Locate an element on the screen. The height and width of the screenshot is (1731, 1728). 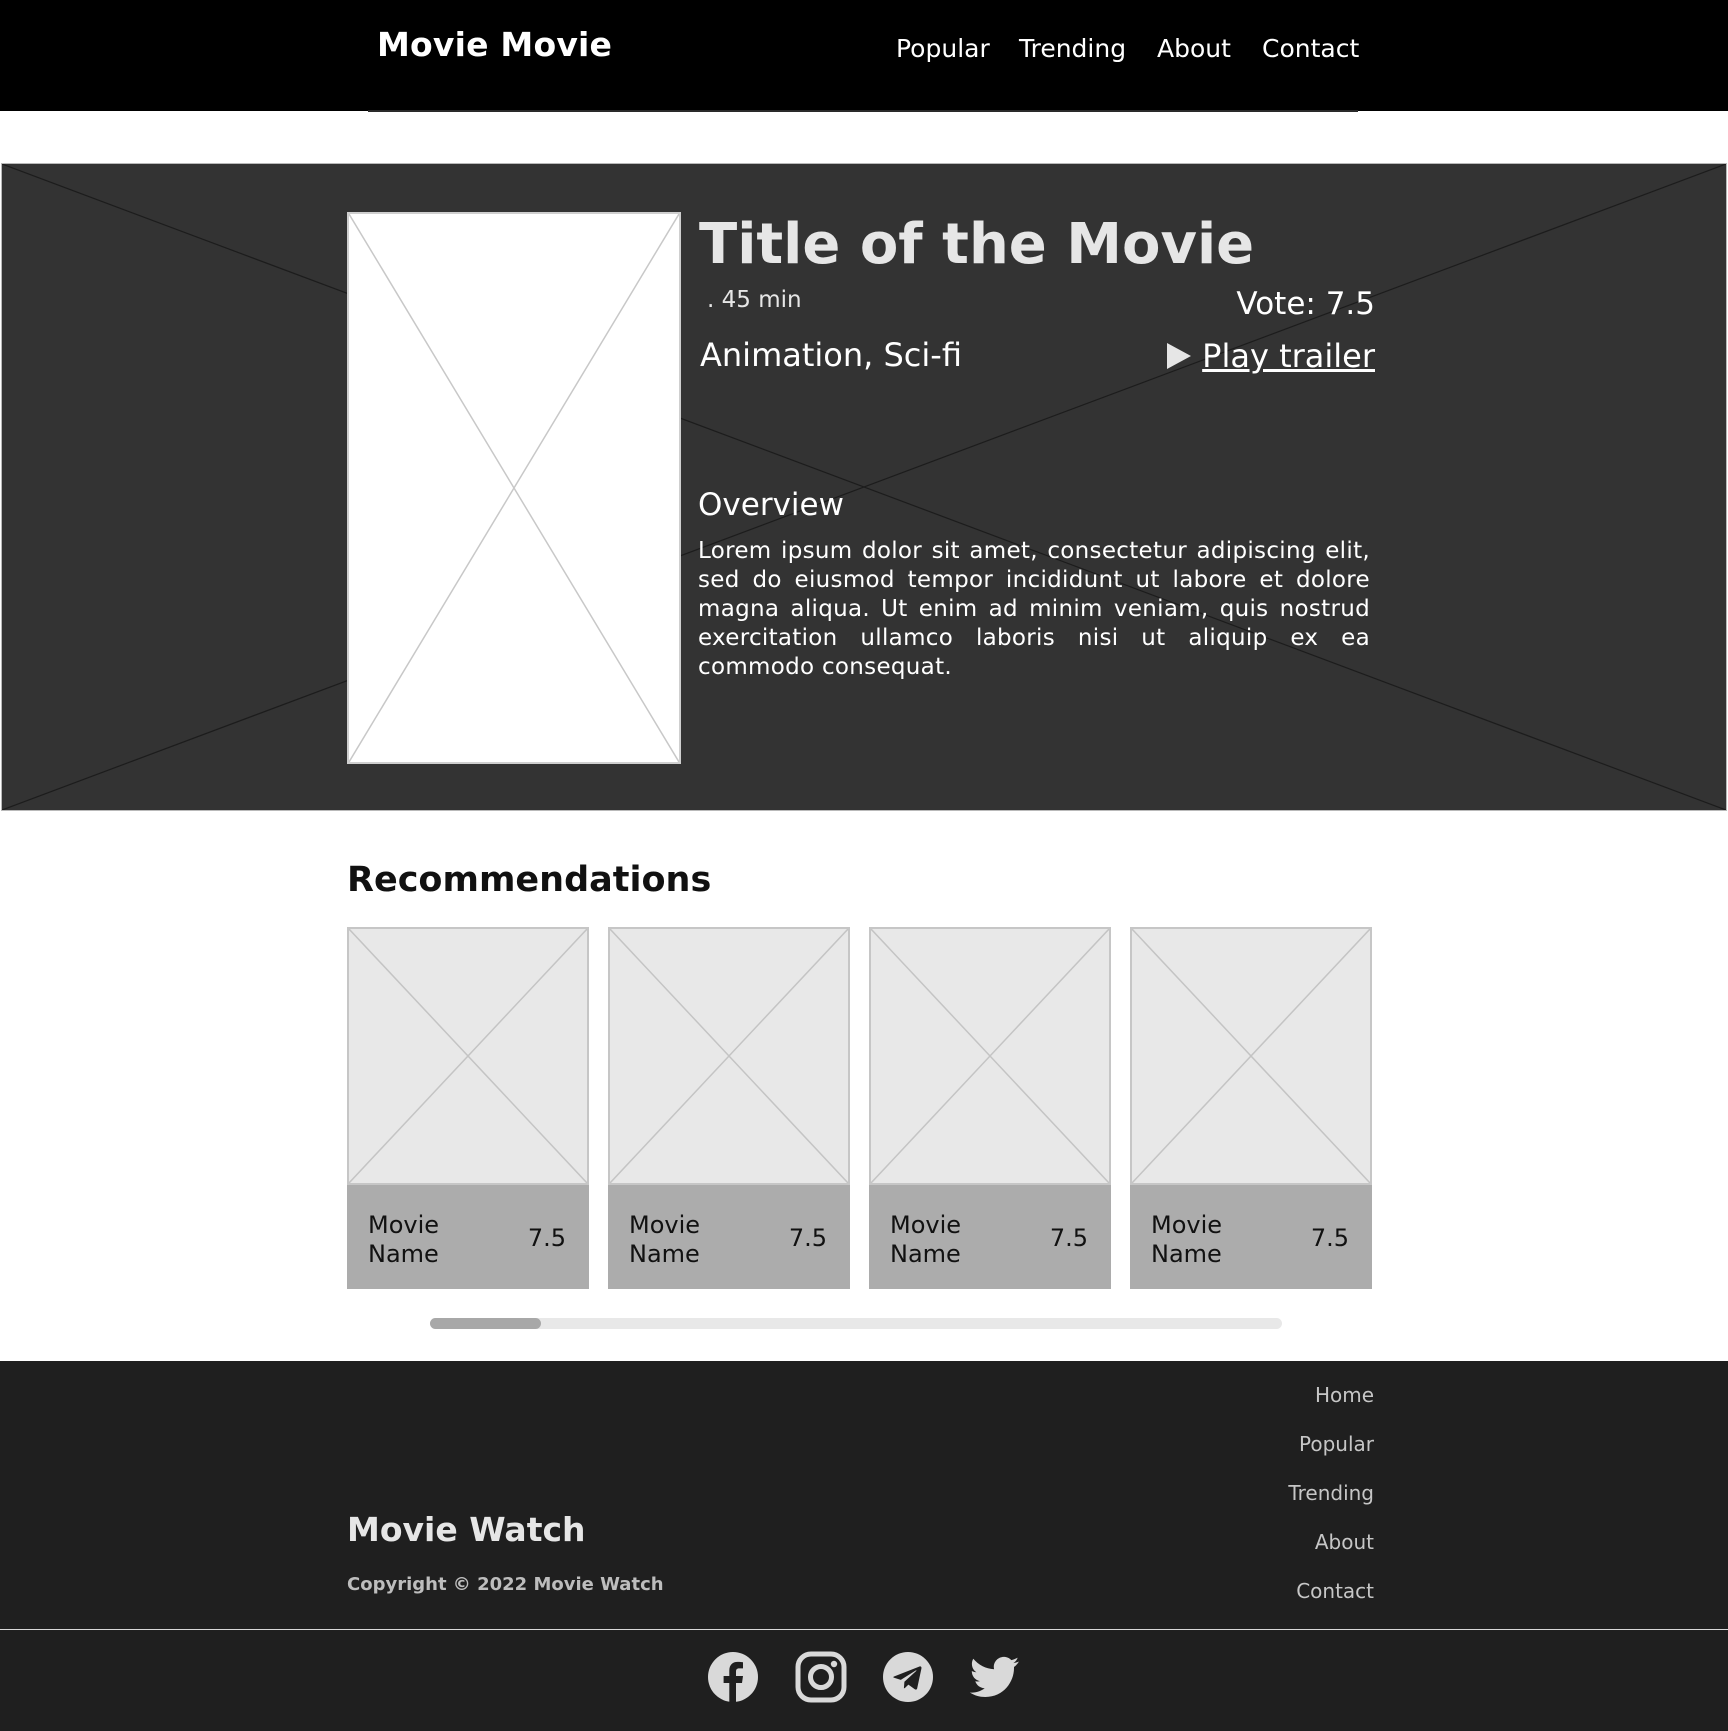
instagram-icon is located at coordinates (821, 1677).